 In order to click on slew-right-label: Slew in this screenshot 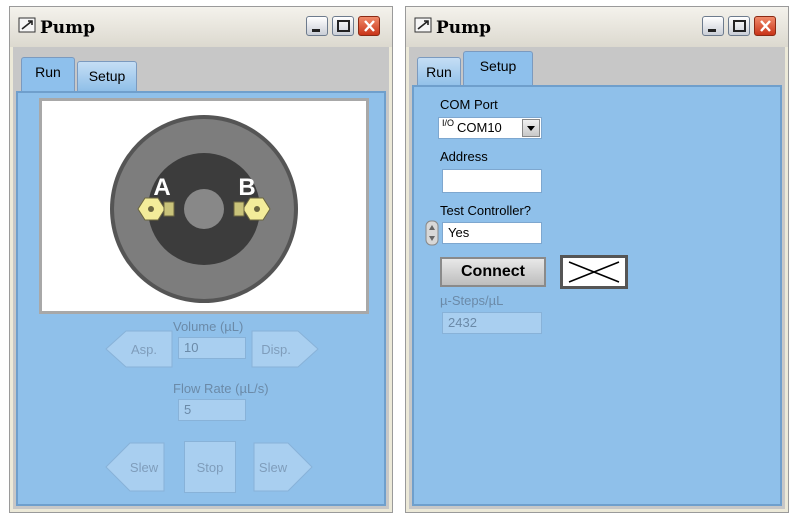, I will do `click(273, 467)`.